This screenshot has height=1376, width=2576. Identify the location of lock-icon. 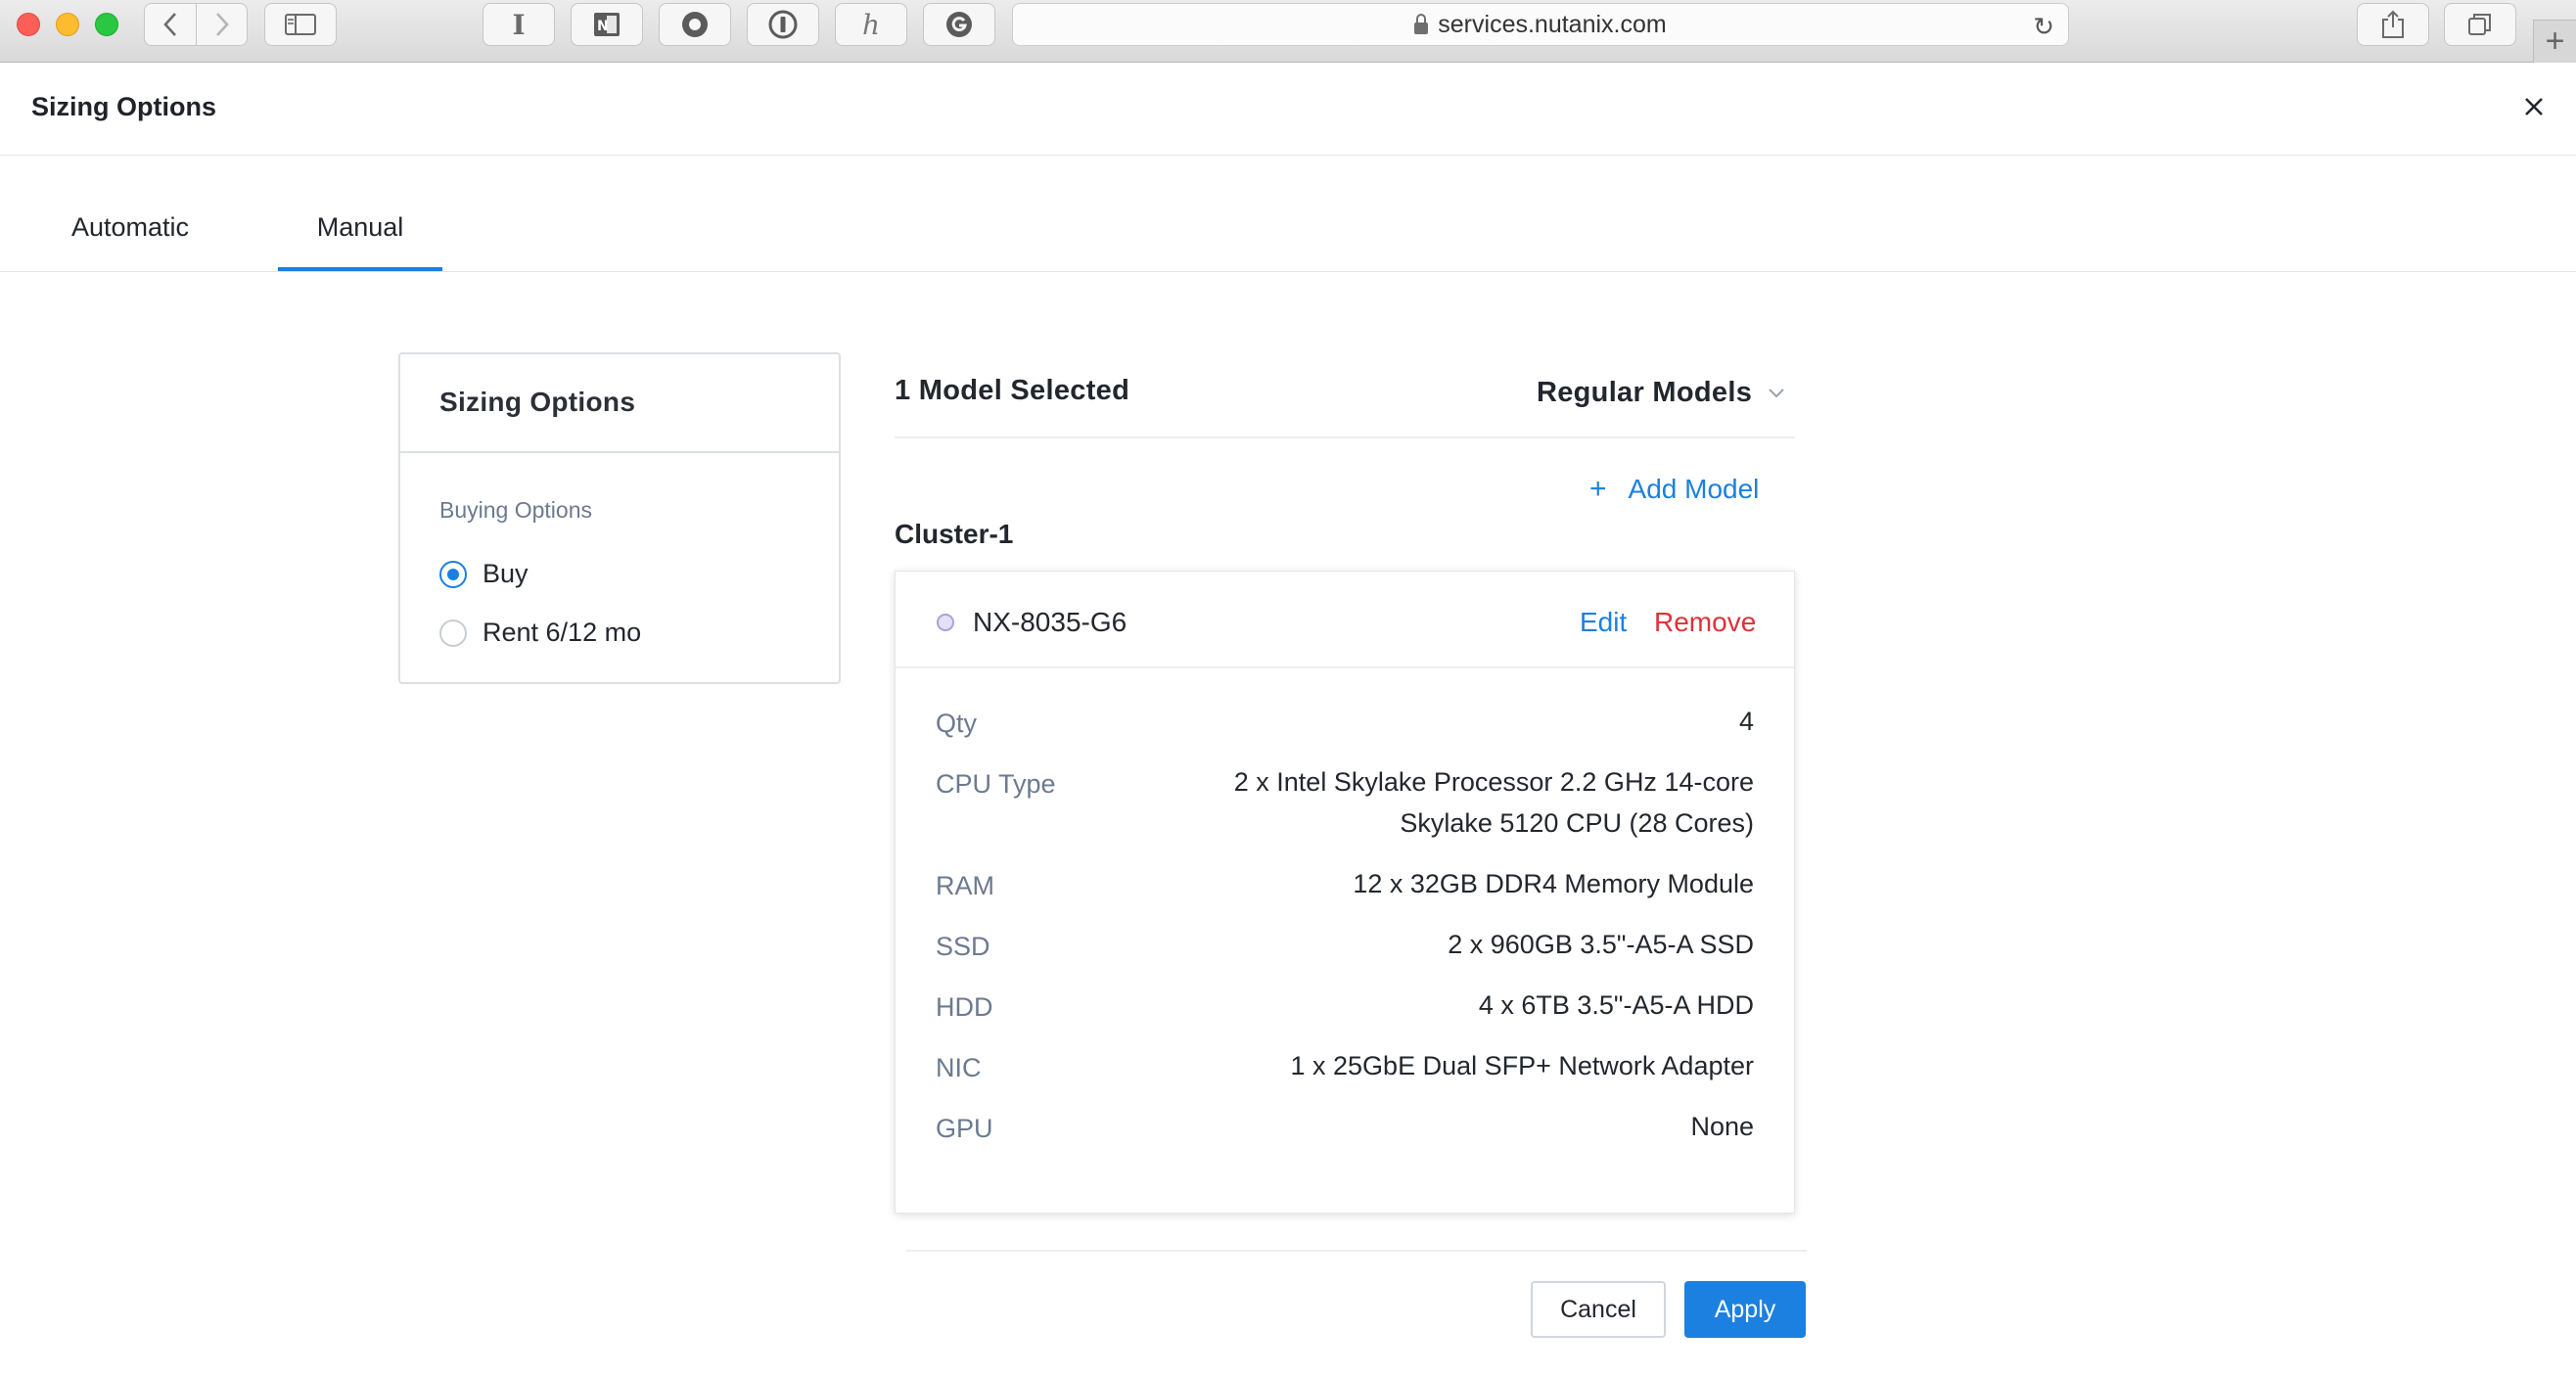
(1422, 24).